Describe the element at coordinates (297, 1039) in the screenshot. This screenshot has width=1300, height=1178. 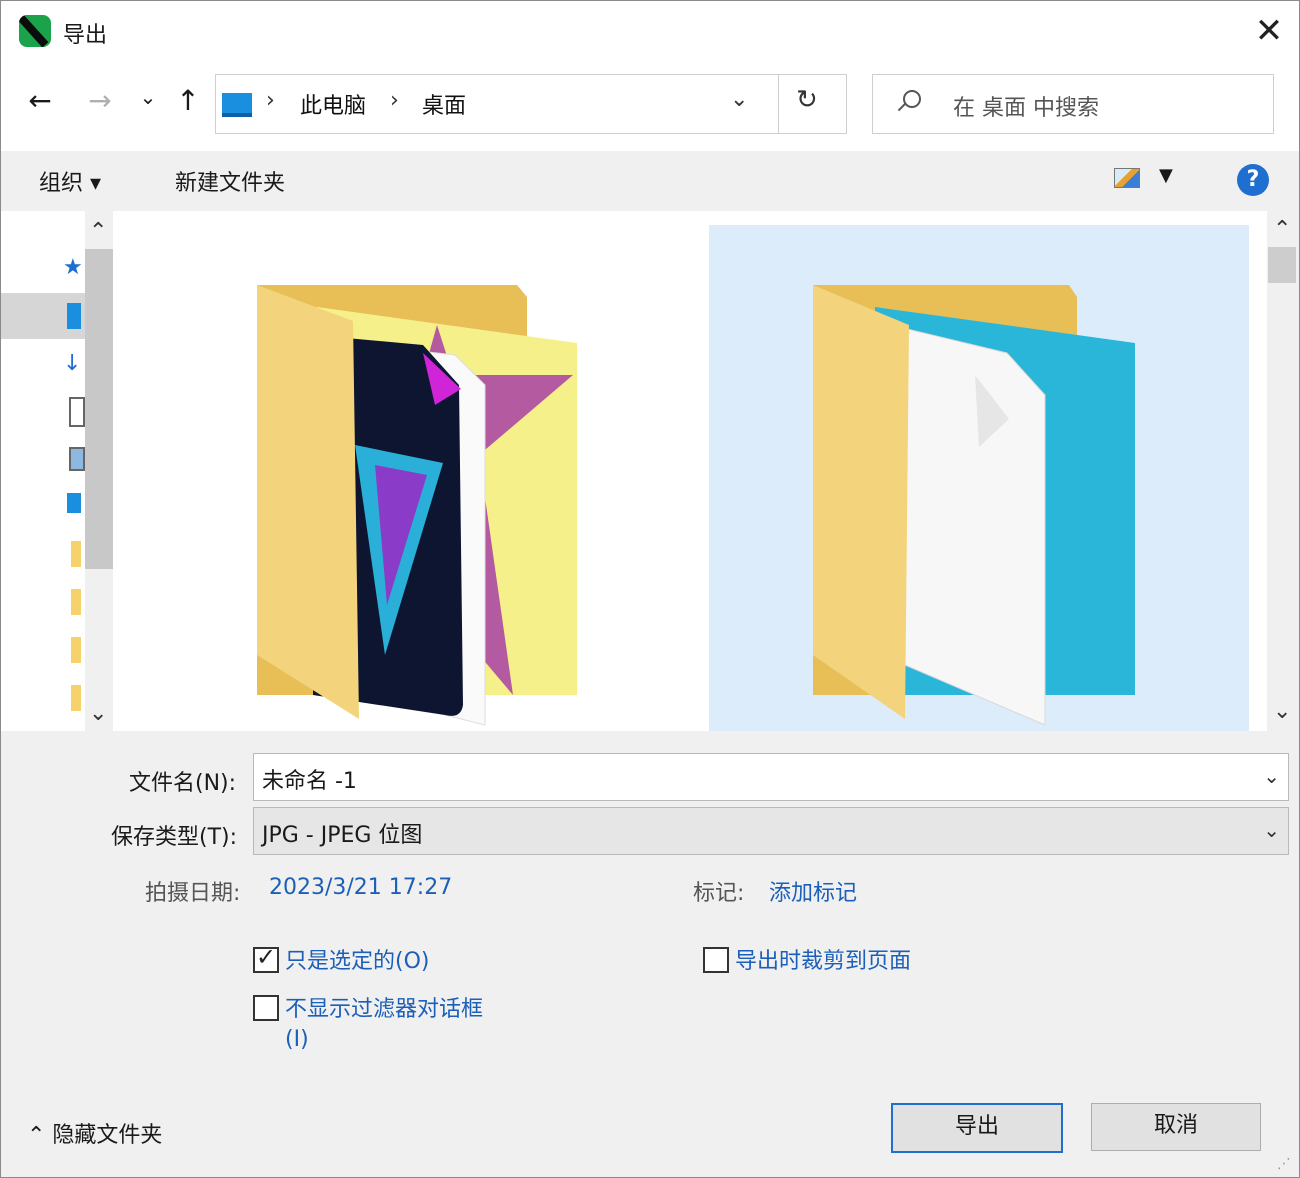
I see `no-filter-dialog-label-shortcut: (I)` at that location.